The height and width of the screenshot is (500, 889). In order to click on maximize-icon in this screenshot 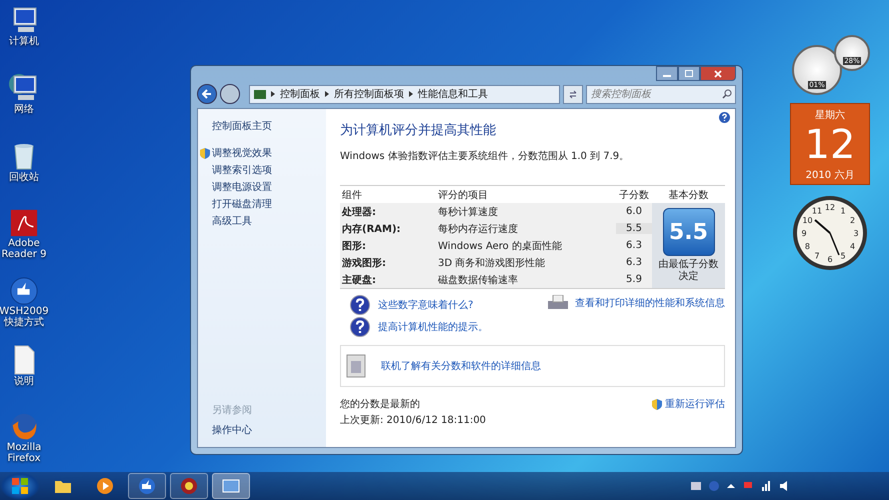, I will do `click(689, 73)`.